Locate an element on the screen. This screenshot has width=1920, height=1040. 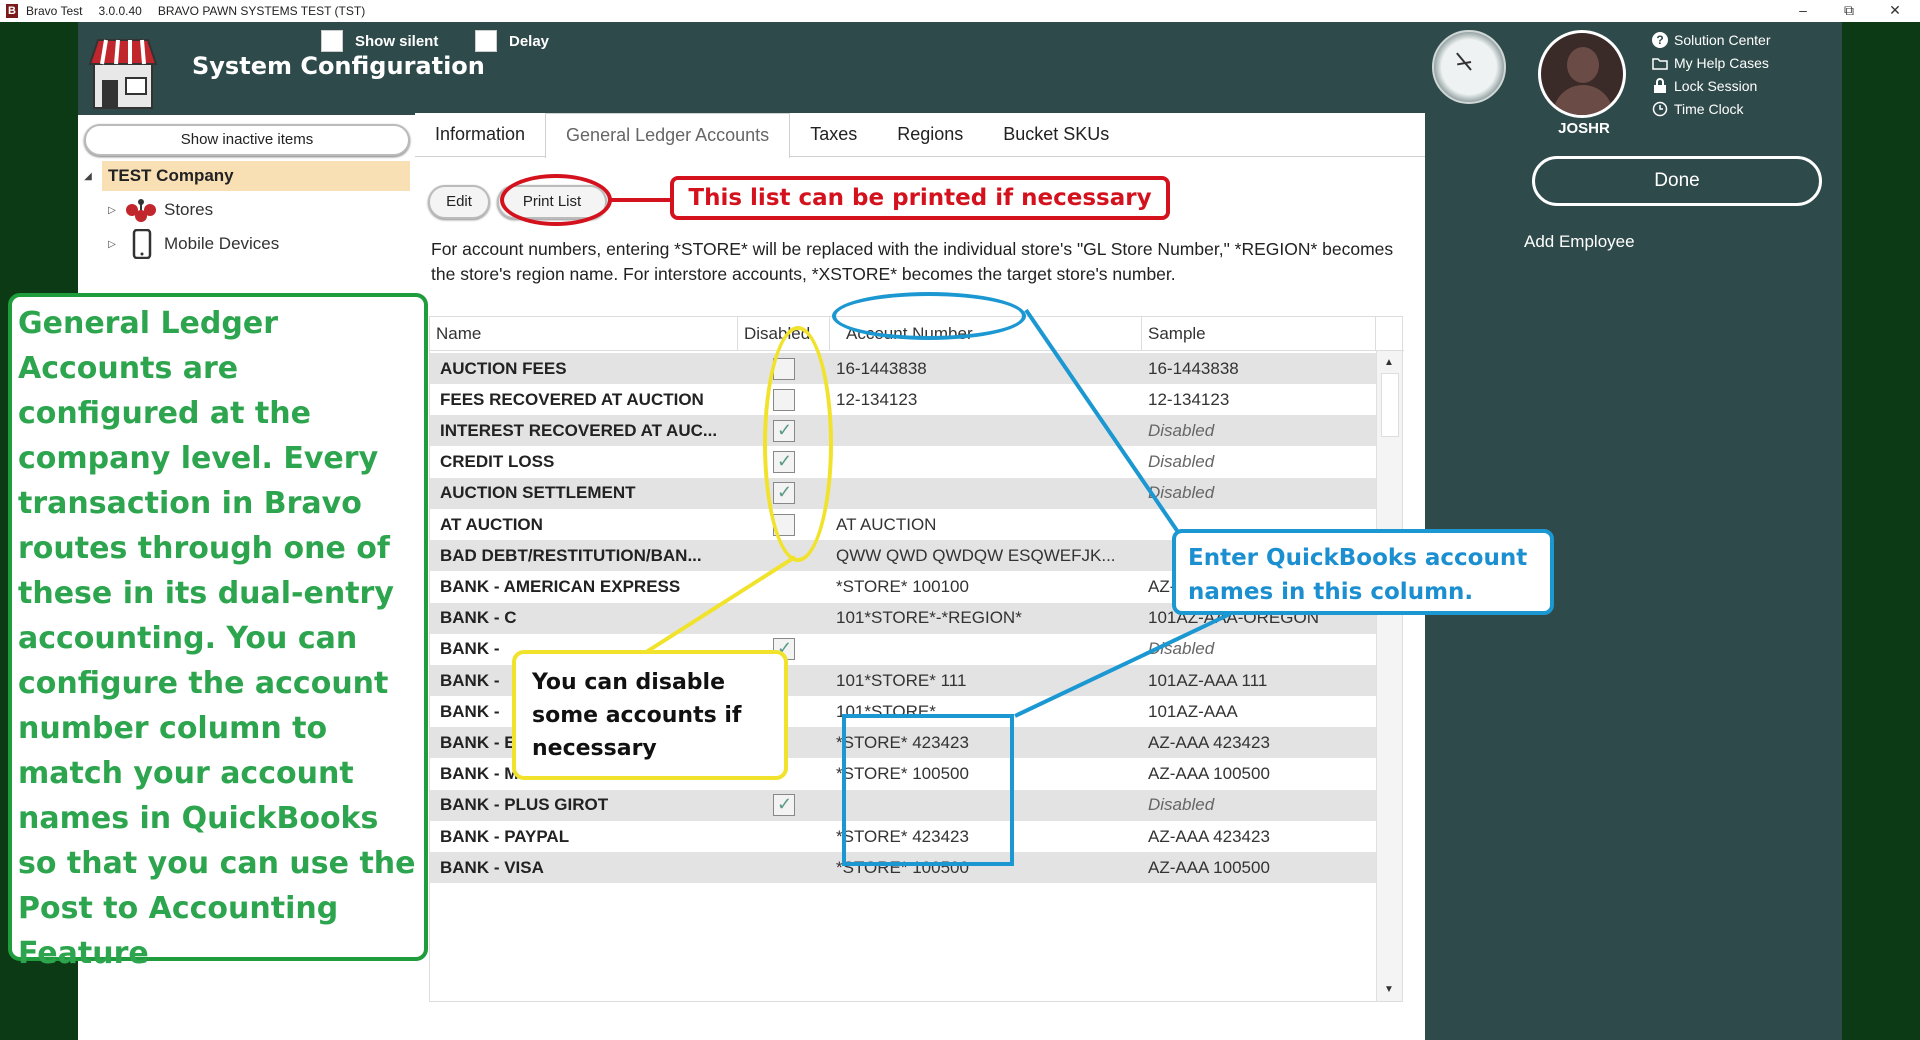
annotation-disabled-highlight is located at coordinates (798, 444).